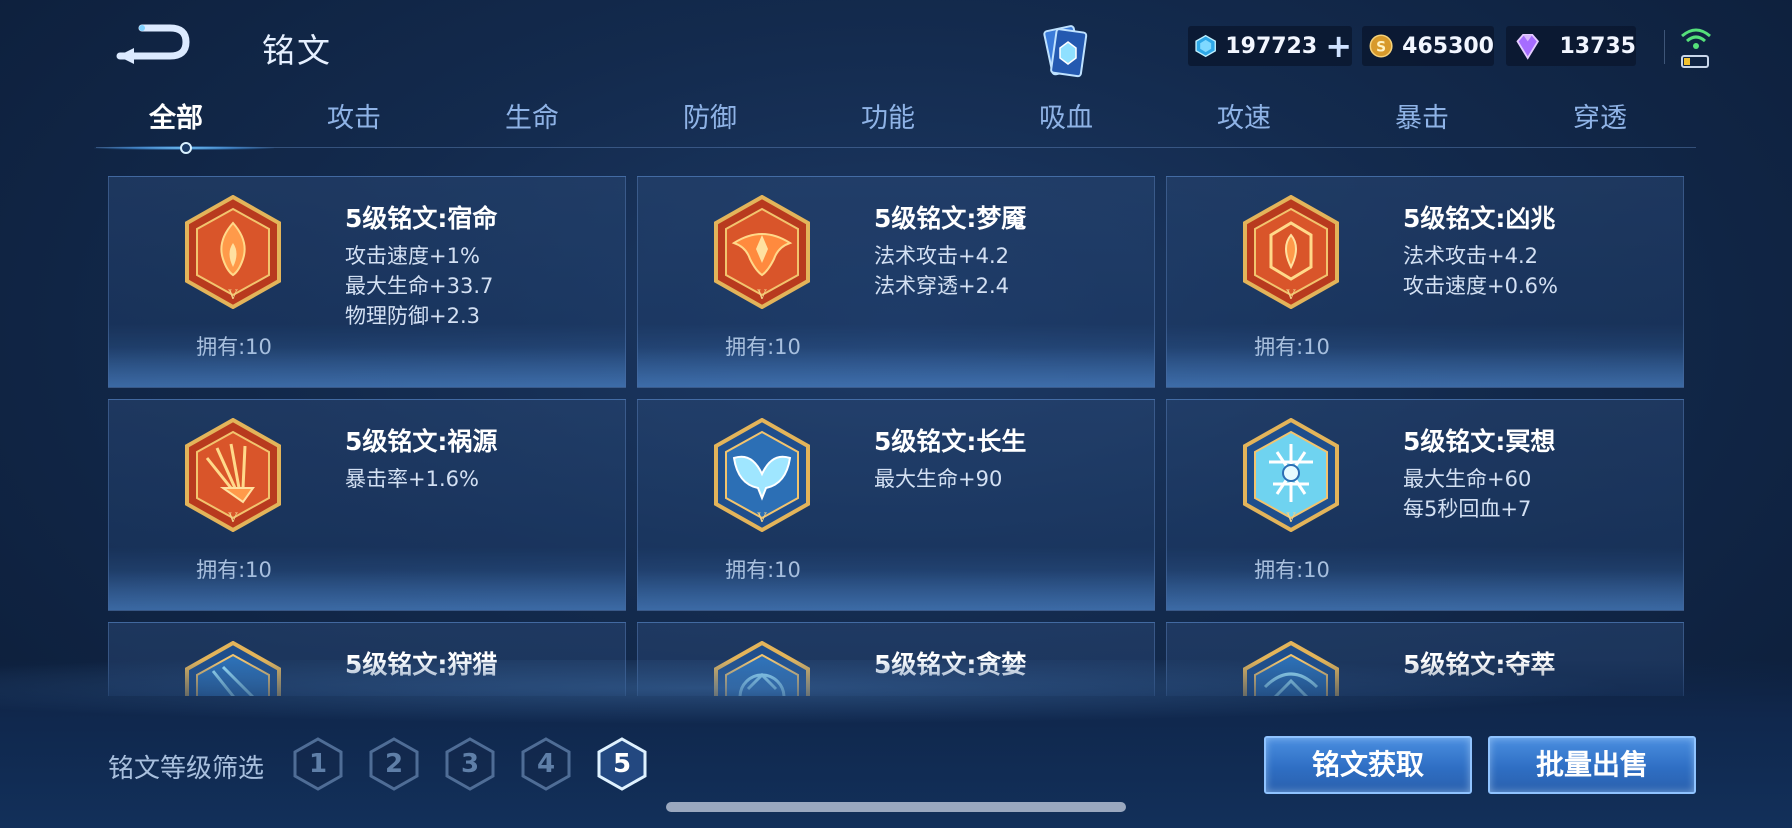 The width and height of the screenshot is (1792, 828). Describe the element at coordinates (1664, 47) in the screenshot. I see `header-divider` at that location.